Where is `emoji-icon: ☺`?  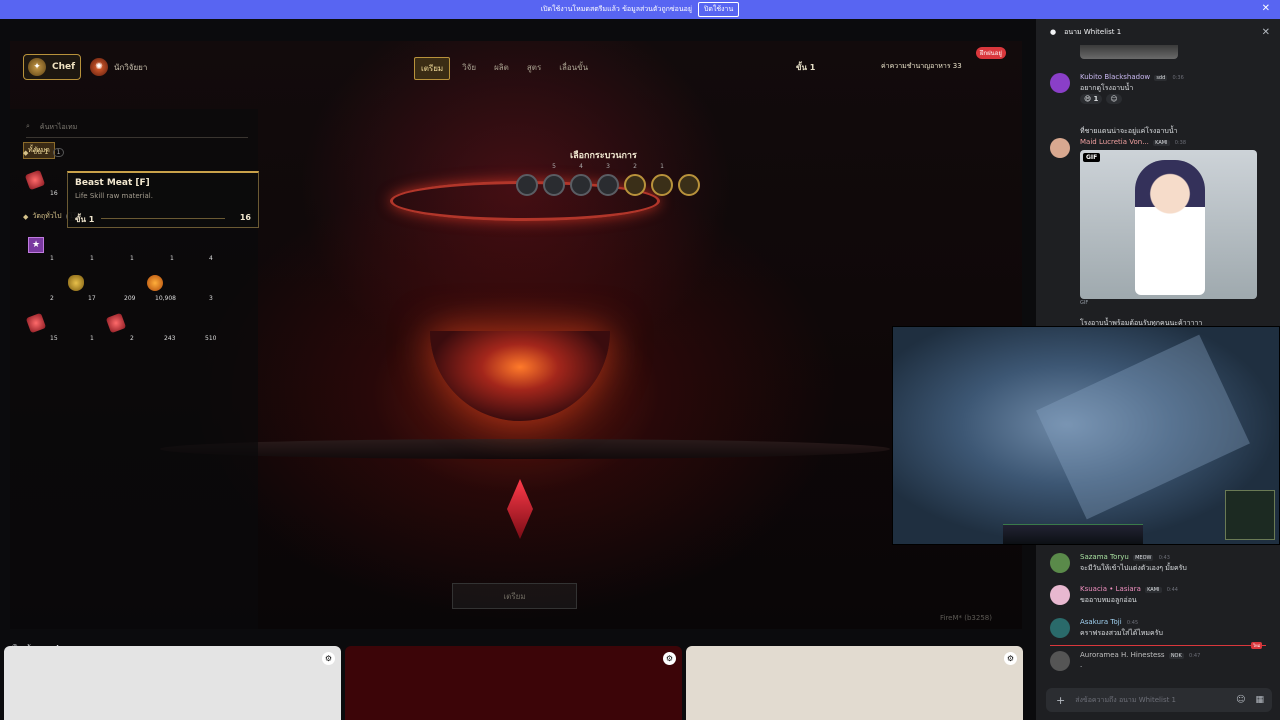 emoji-icon: ☺ is located at coordinates (1240, 700).